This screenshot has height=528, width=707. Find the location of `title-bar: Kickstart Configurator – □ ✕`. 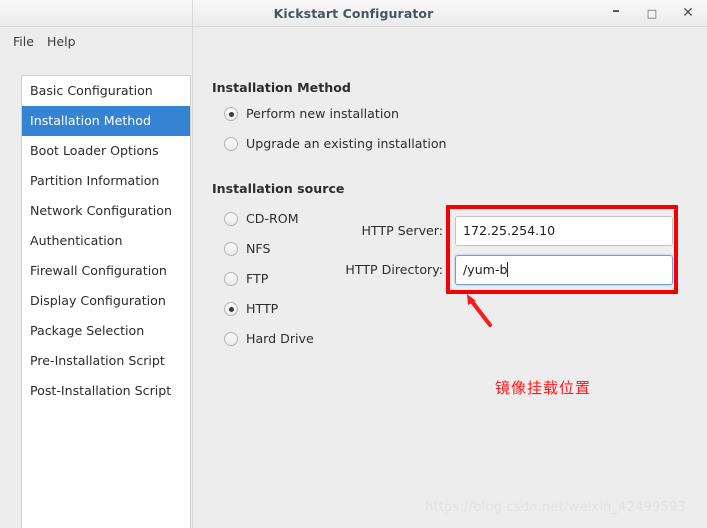

title-bar: Kickstart Configurator – □ ✕ is located at coordinates (353, 13).